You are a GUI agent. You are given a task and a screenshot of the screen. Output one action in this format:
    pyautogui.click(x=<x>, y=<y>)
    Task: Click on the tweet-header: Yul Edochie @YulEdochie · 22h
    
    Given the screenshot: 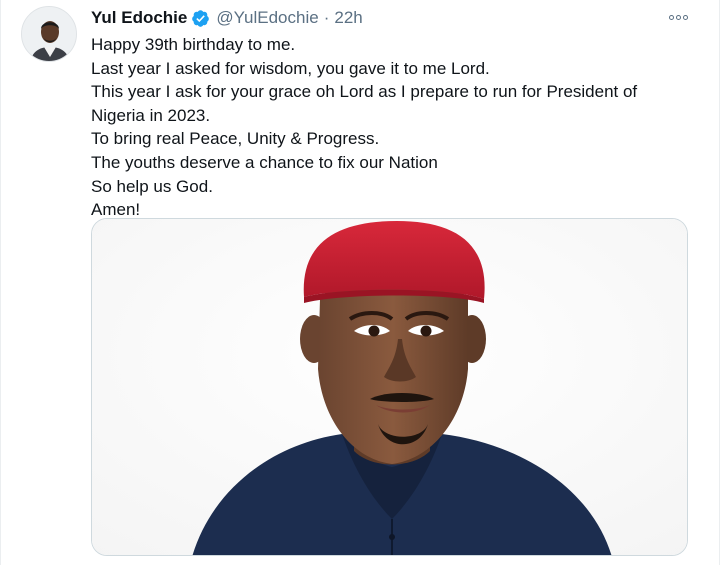 What is the action you would take?
    pyautogui.click(x=227, y=18)
    